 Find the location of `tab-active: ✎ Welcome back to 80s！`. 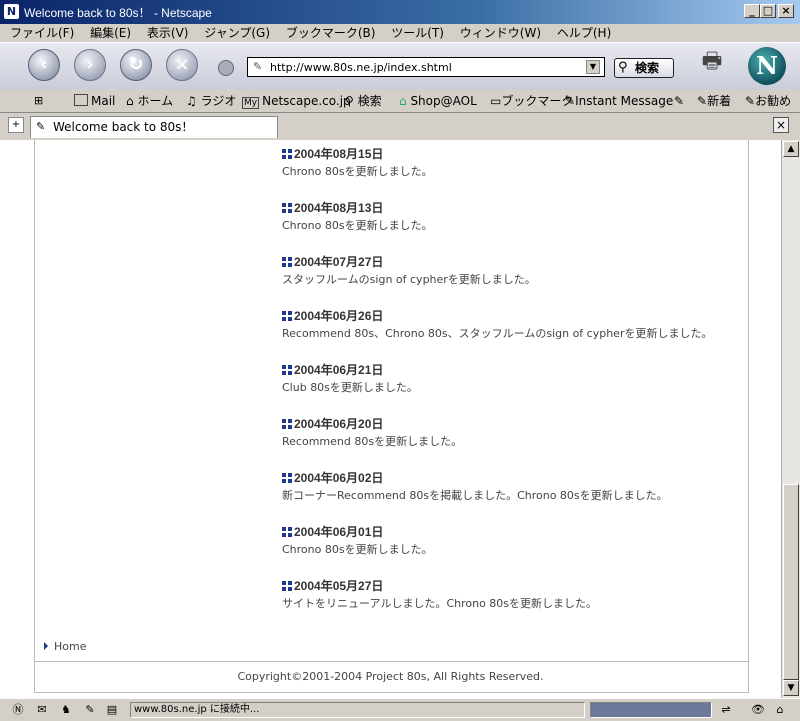

tab-active: ✎ Welcome back to 80s！ is located at coordinates (154, 127).